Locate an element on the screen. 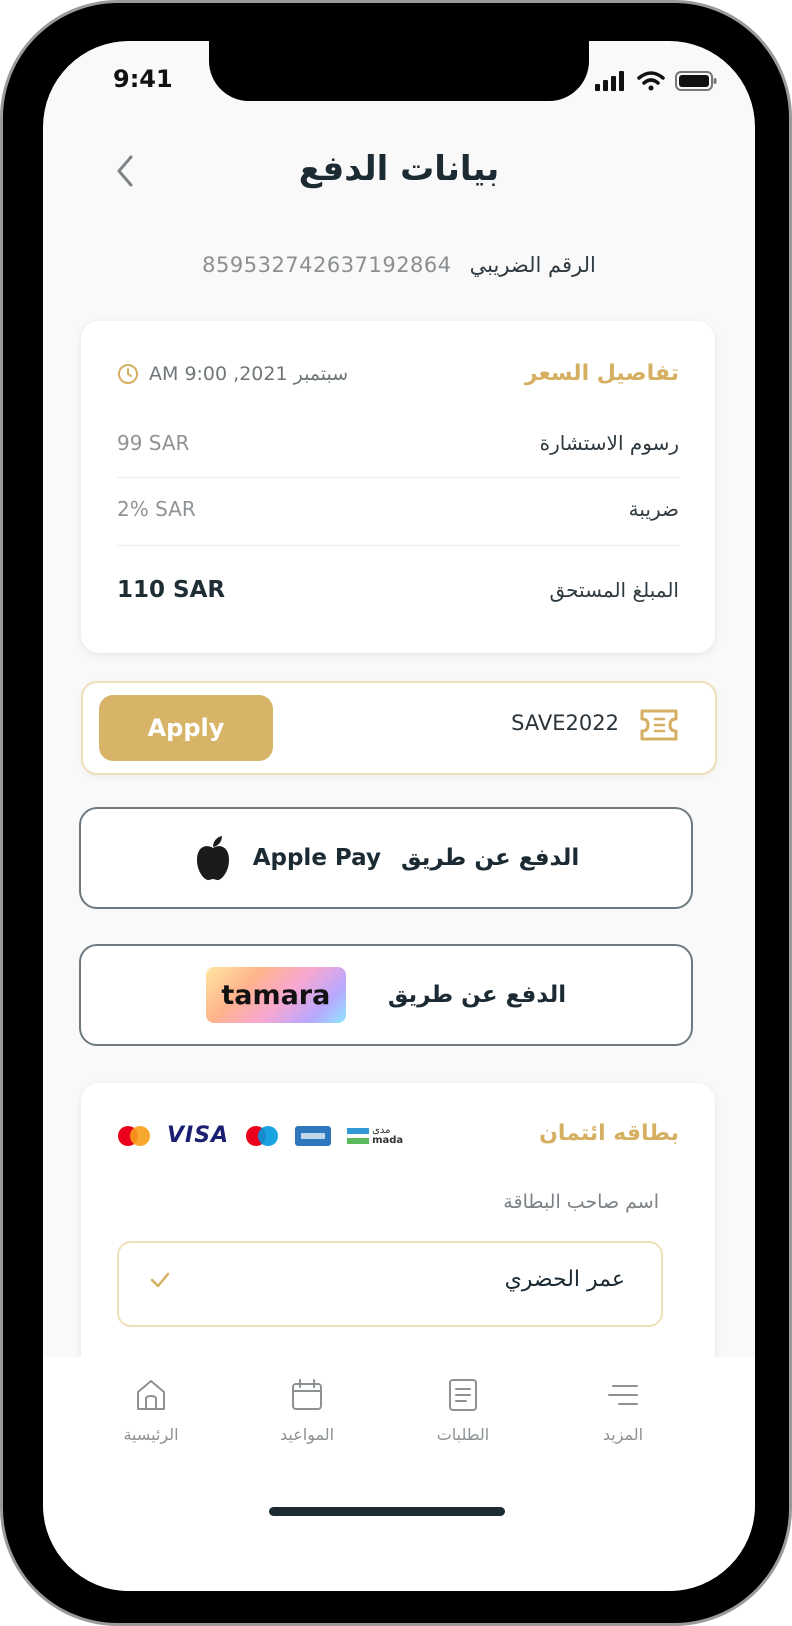 The width and height of the screenshot is (792, 1626). tax-label: الرقم الضريبي is located at coordinates (532, 265).